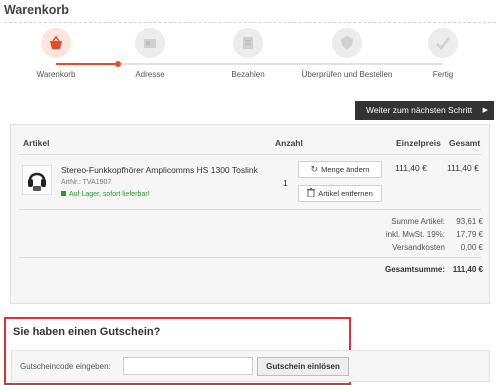  Describe the element at coordinates (419, 110) in the screenshot. I see `next-step-label: Weiter zum nächsten Schritt` at that location.